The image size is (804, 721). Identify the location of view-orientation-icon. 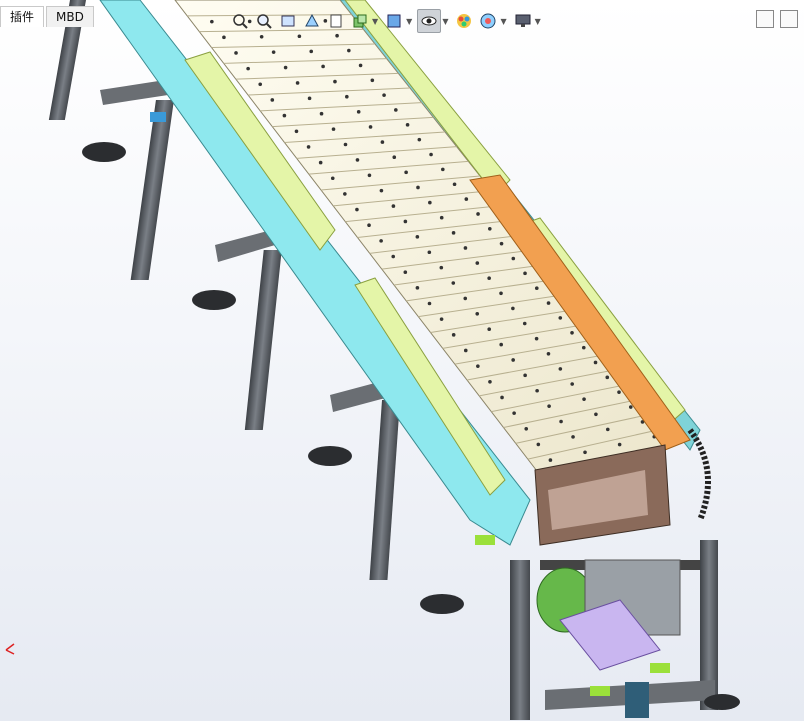
(360, 21).